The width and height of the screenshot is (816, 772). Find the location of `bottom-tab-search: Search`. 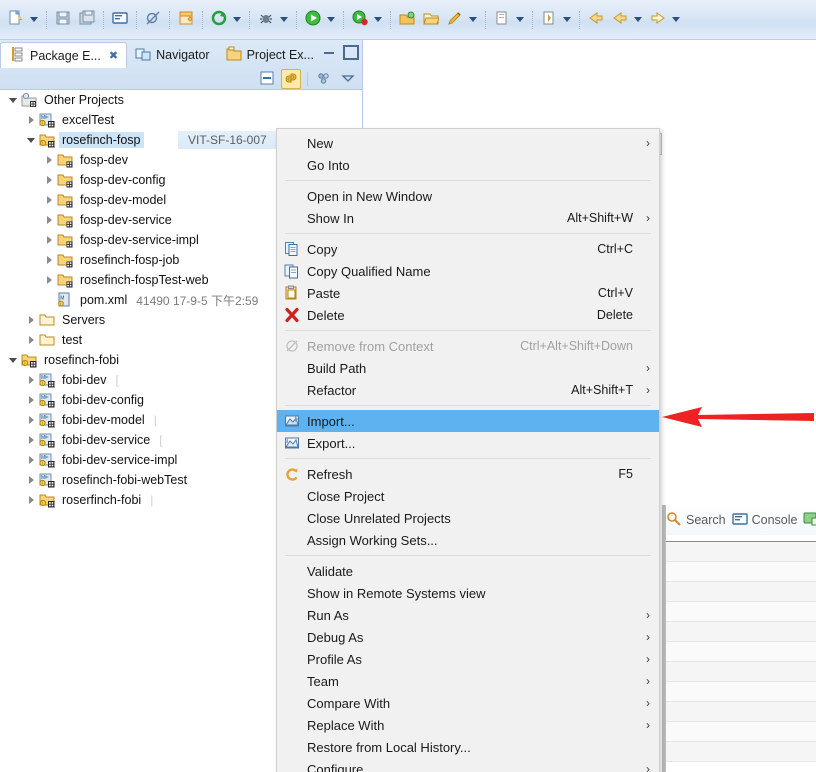

bottom-tab-search: Search is located at coordinates (696, 520).